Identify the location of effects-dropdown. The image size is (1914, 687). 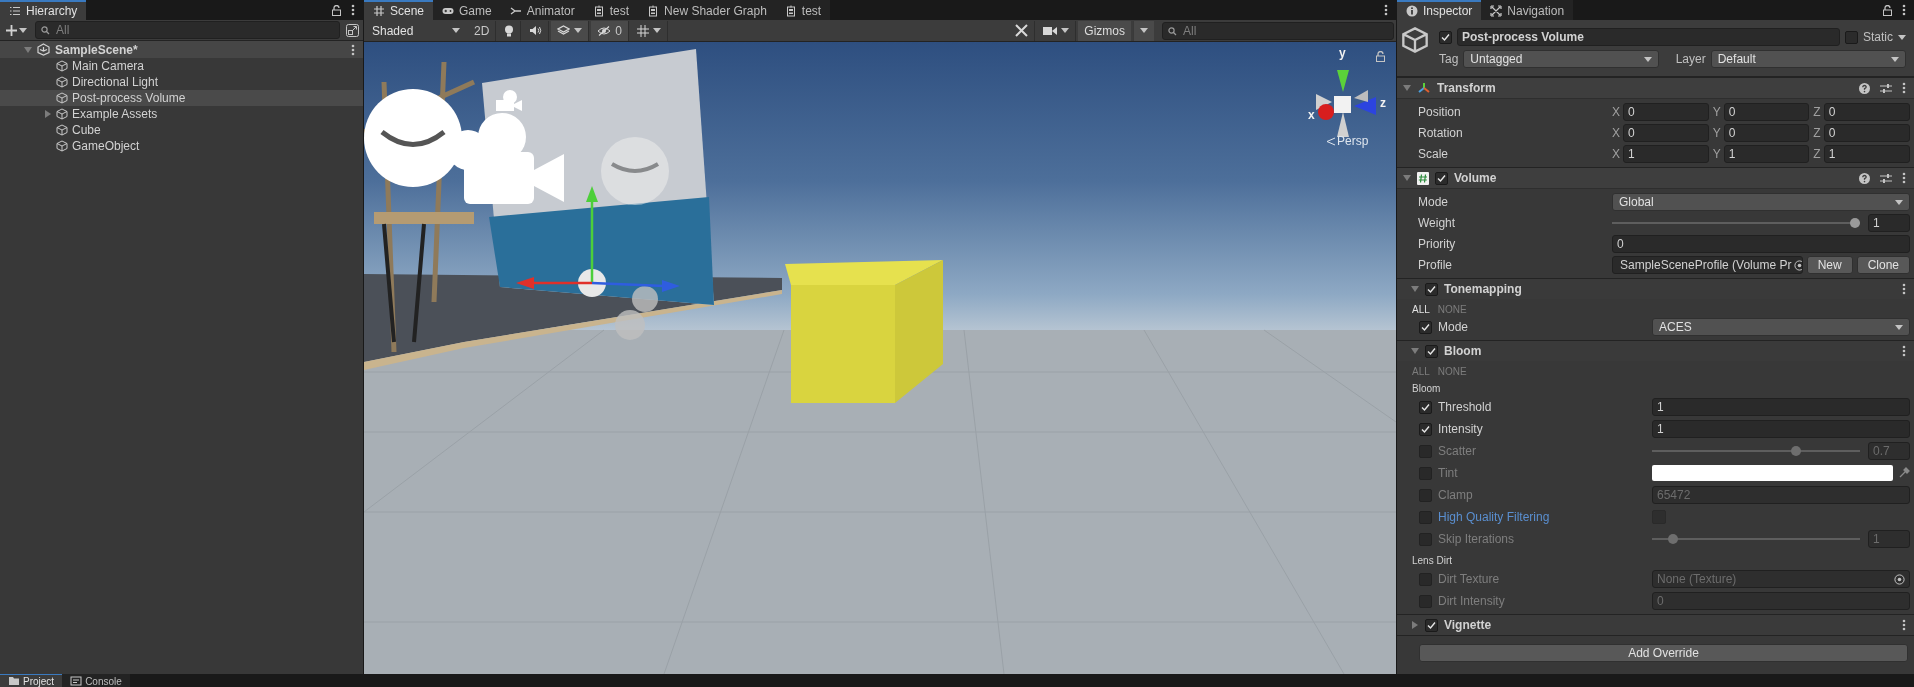
(570, 30).